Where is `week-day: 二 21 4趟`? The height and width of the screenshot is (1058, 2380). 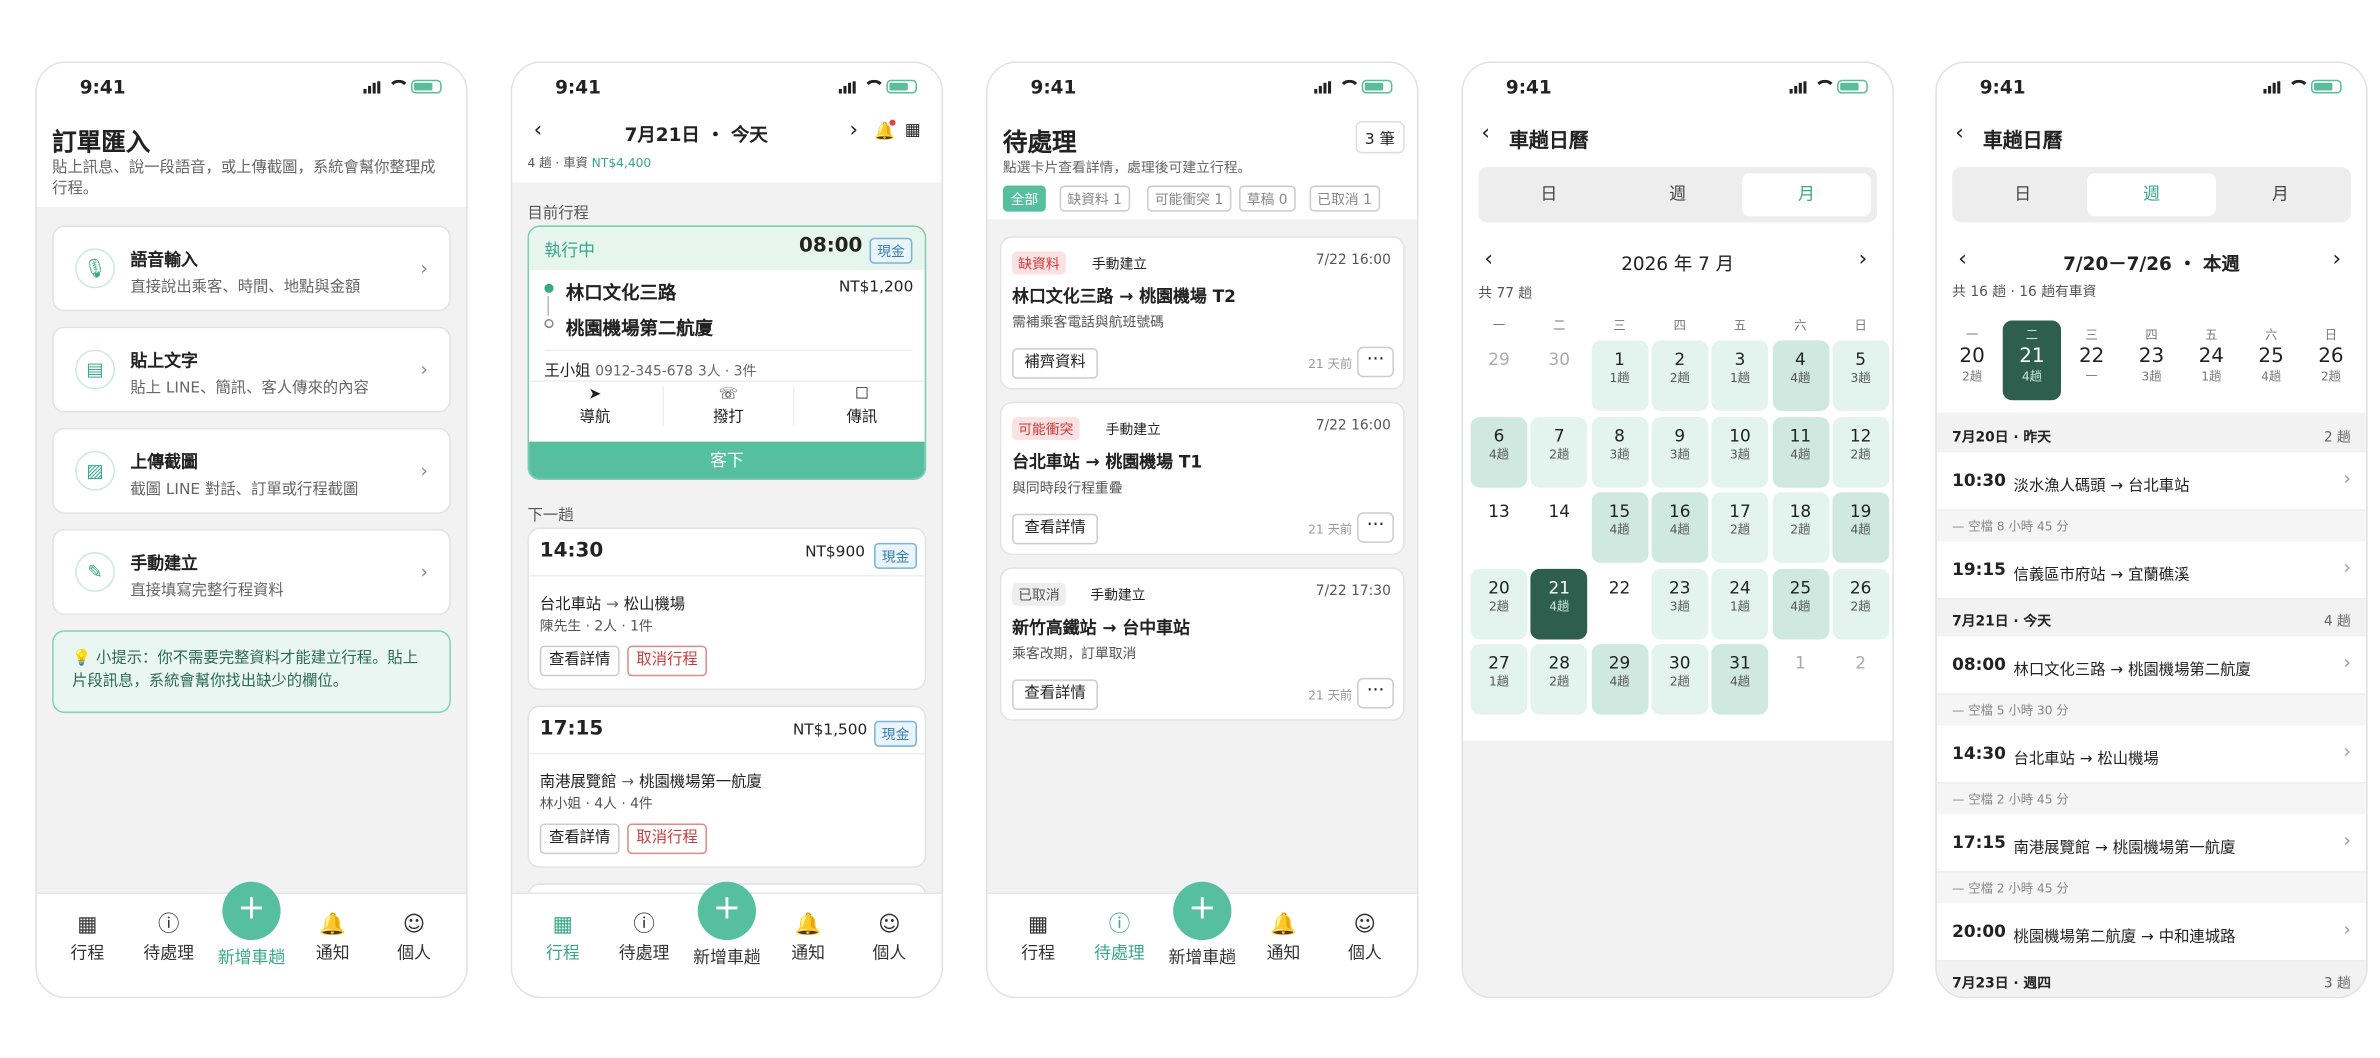 week-day: 二 21 4趟 is located at coordinates (2032, 360).